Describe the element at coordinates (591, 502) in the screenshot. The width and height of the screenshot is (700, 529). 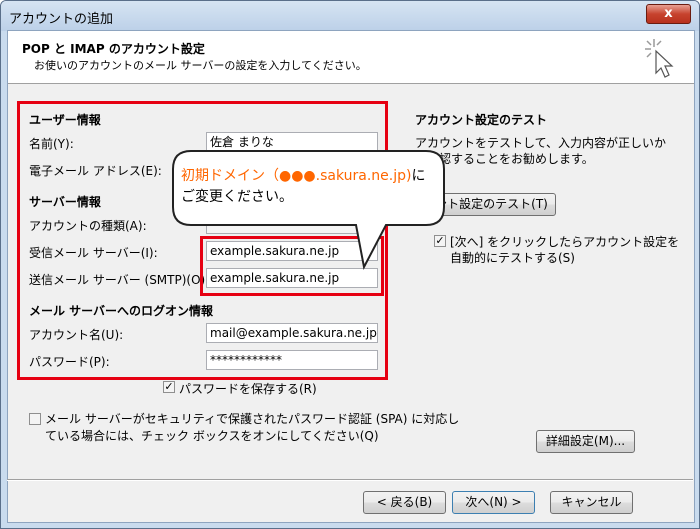
I see `cancel-button: キャンセル` at that location.